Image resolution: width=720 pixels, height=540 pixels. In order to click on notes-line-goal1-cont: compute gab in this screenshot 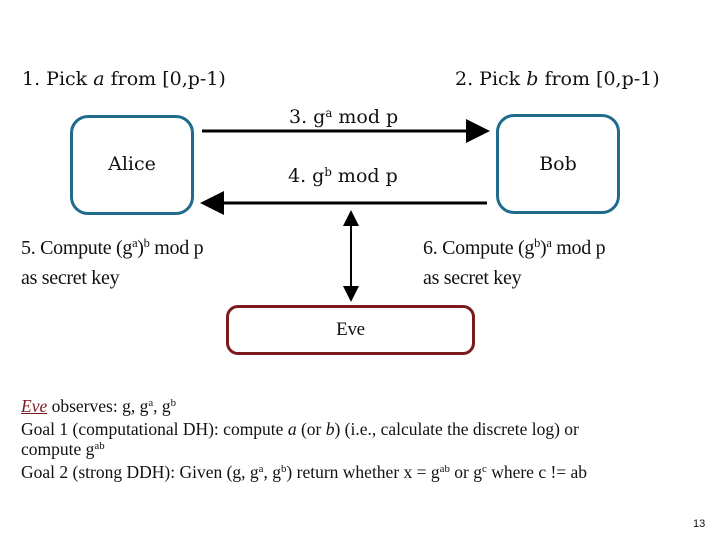, I will do `click(63, 449)`.